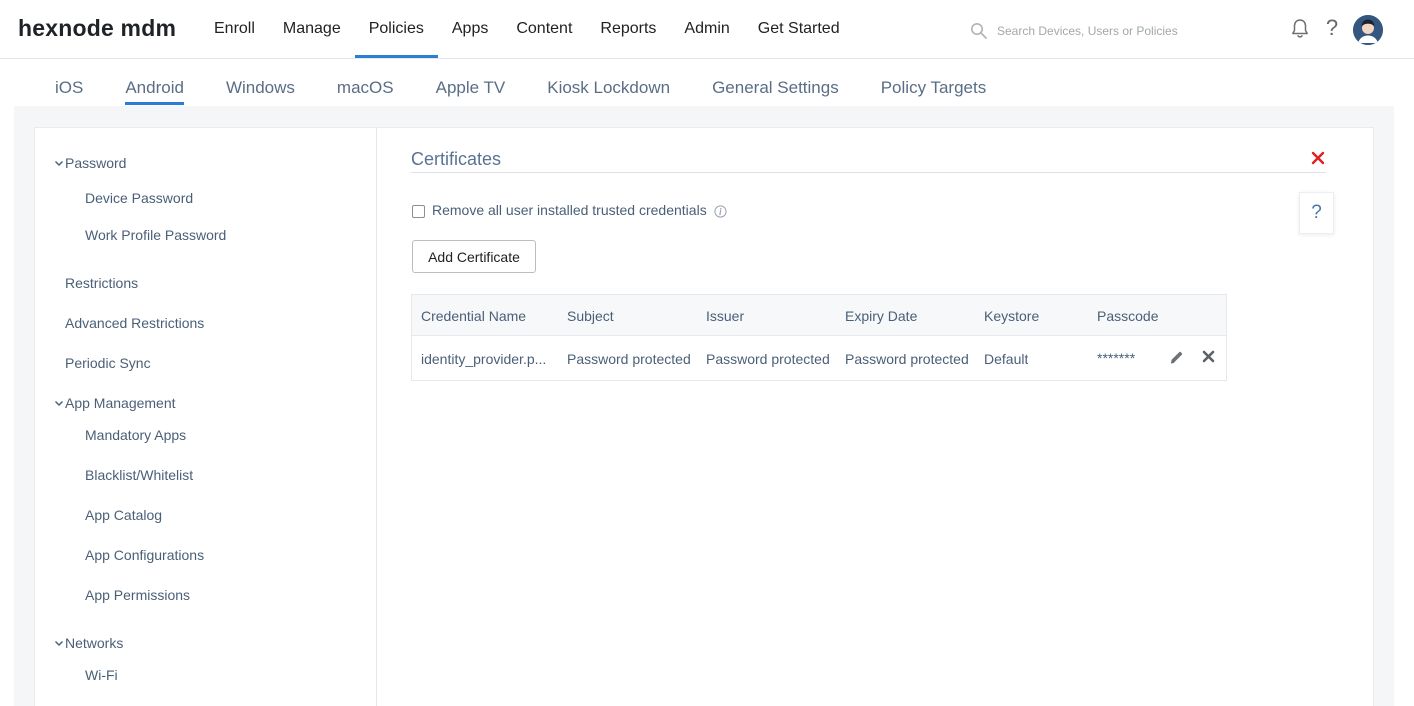 The height and width of the screenshot is (706, 1414). I want to click on tab-apple-tv: Apple TV, so click(471, 87).